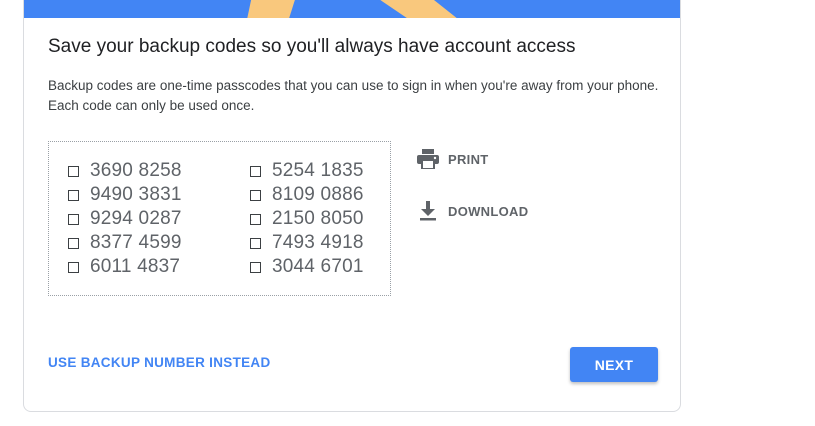 The image size is (815, 426). I want to click on backup-code-row: 6011 4837, so click(125, 267).